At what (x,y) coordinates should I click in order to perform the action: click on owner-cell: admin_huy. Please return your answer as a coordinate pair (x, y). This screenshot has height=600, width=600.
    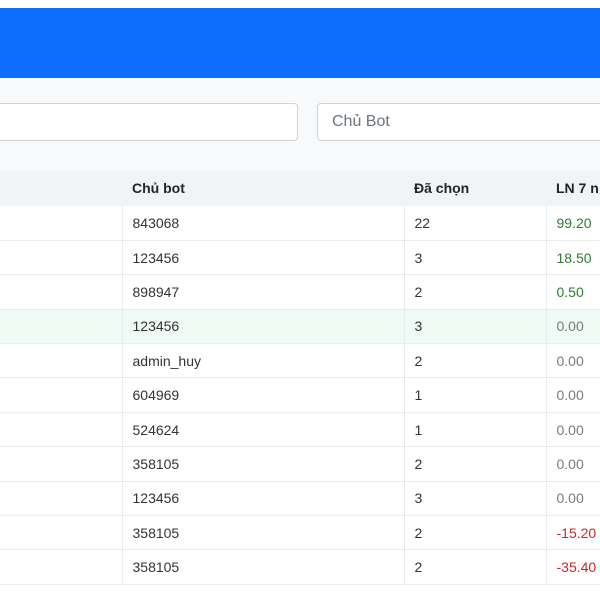
    Looking at the image, I should click on (262, 360).